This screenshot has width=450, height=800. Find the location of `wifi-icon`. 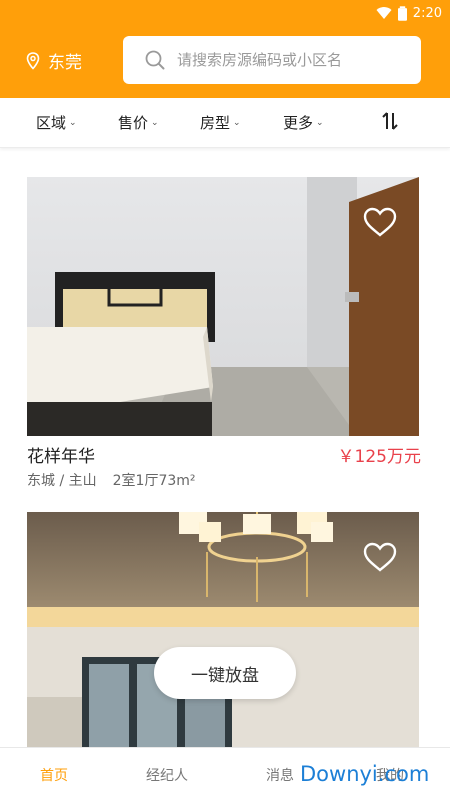

wifi-icon is located at coordinates (384, 13).